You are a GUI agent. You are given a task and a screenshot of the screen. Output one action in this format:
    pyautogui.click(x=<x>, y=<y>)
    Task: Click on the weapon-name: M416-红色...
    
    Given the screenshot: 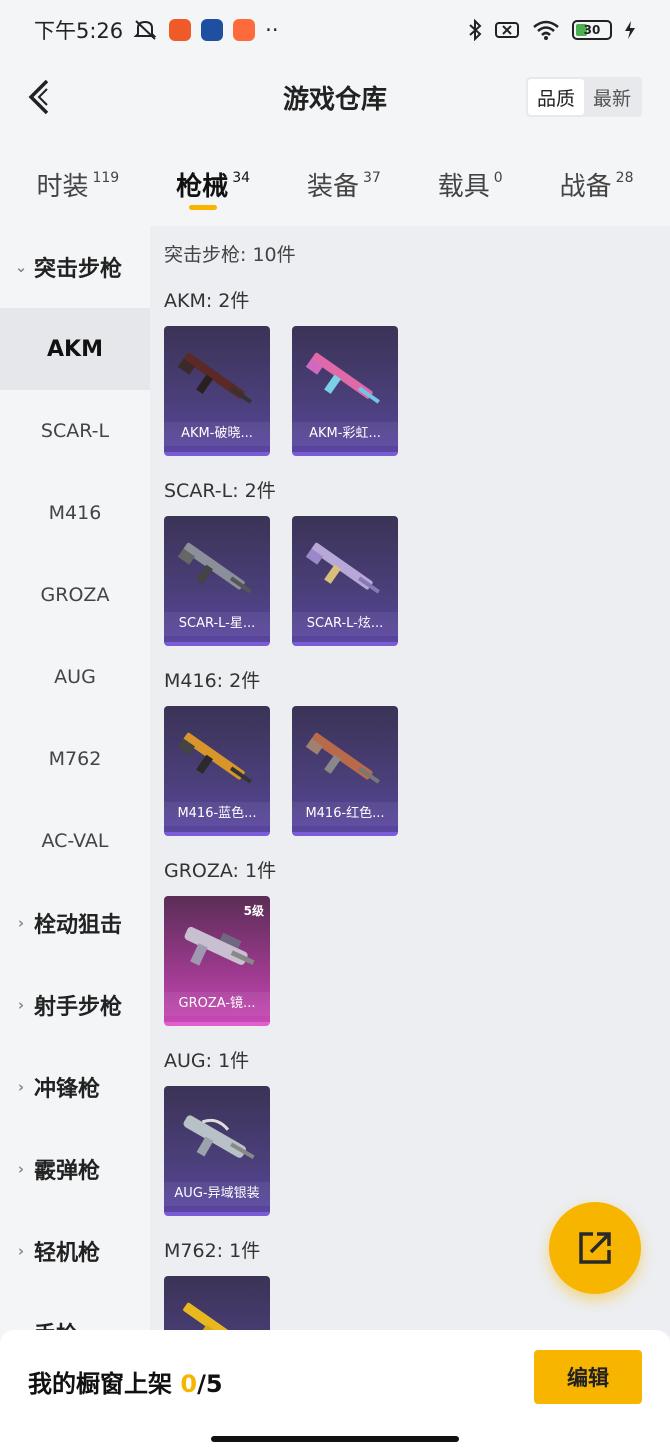 What is the action you would take?
    pyautogui.click(x=345, y=814)
    